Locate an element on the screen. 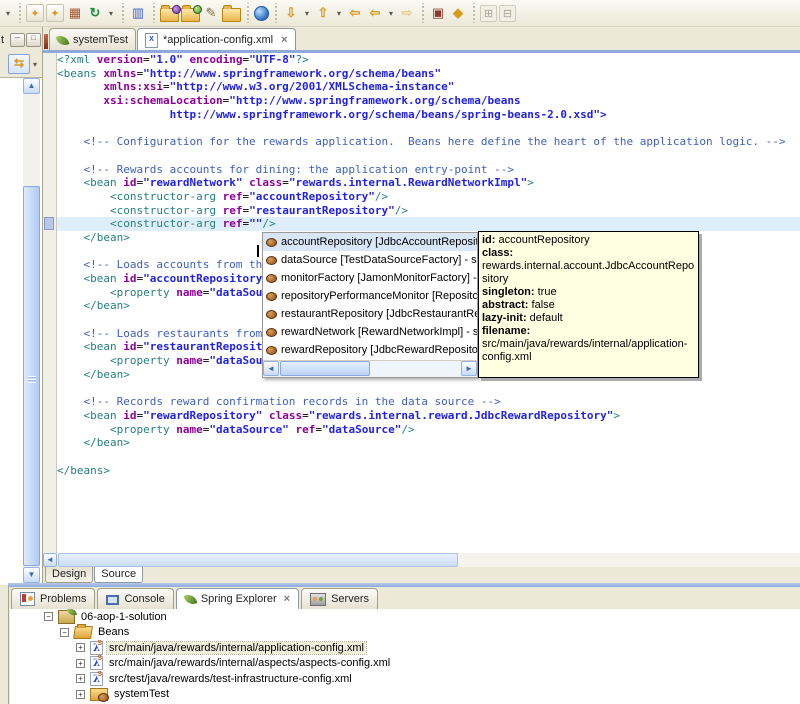 The width and height of the screenshot is (800, 704). maximize-view-button: □ is located at coordinates (33, 39).